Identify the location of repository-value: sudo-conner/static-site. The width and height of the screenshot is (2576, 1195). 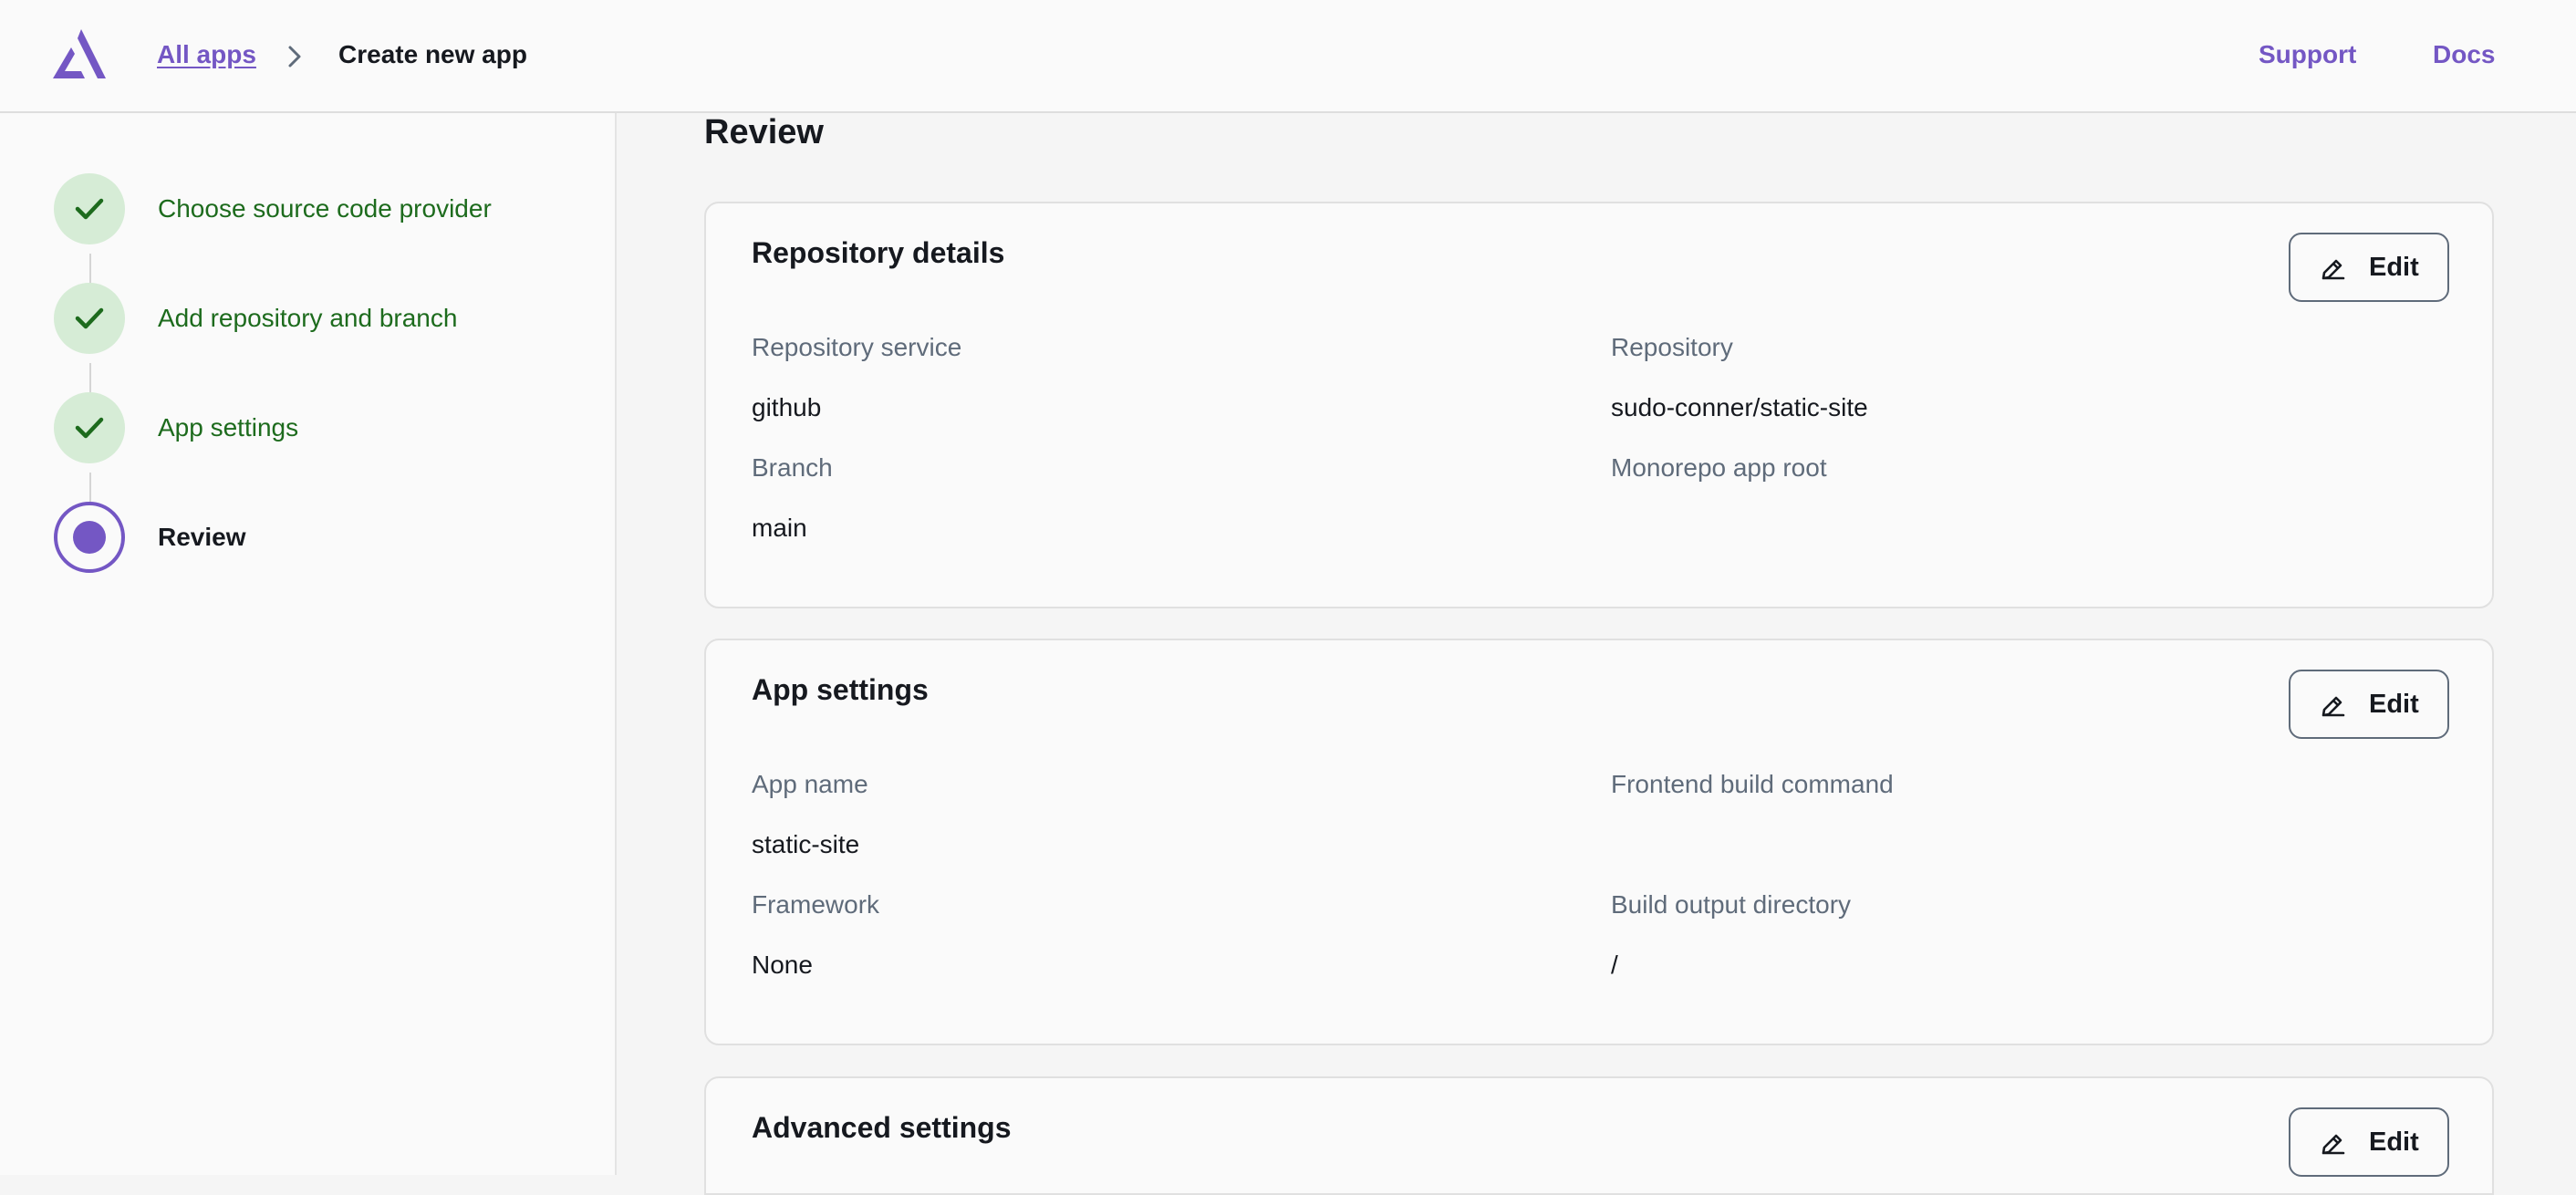
(1739, 407).